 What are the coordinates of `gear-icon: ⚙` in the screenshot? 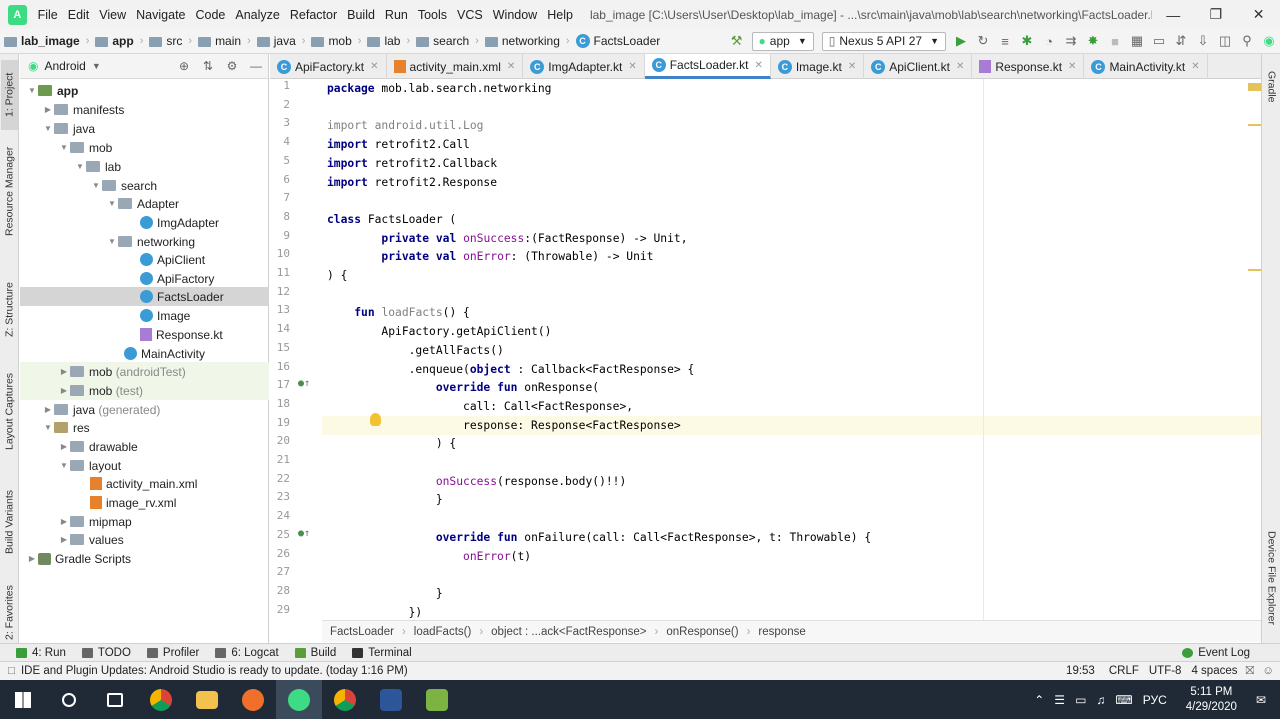 It's located at (232, 66).